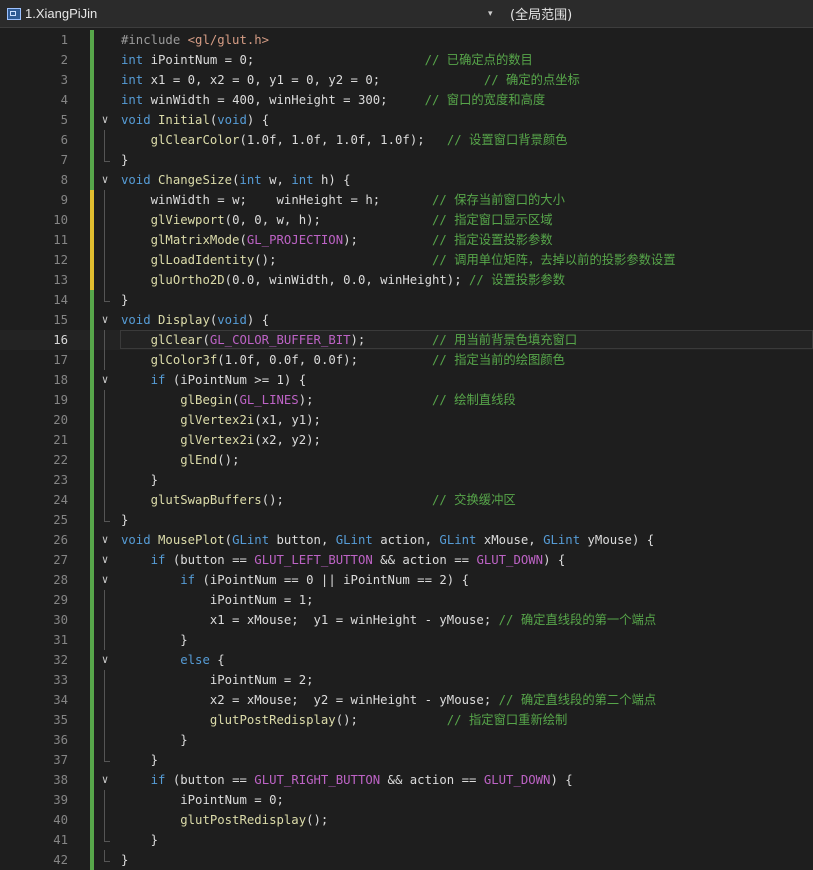 The width and height of the screenshot is (813, 870). Describe the element at coordinates (406, 600) in the screenshot. I see `code-line: 29 iPointNum = 1;` at that location.